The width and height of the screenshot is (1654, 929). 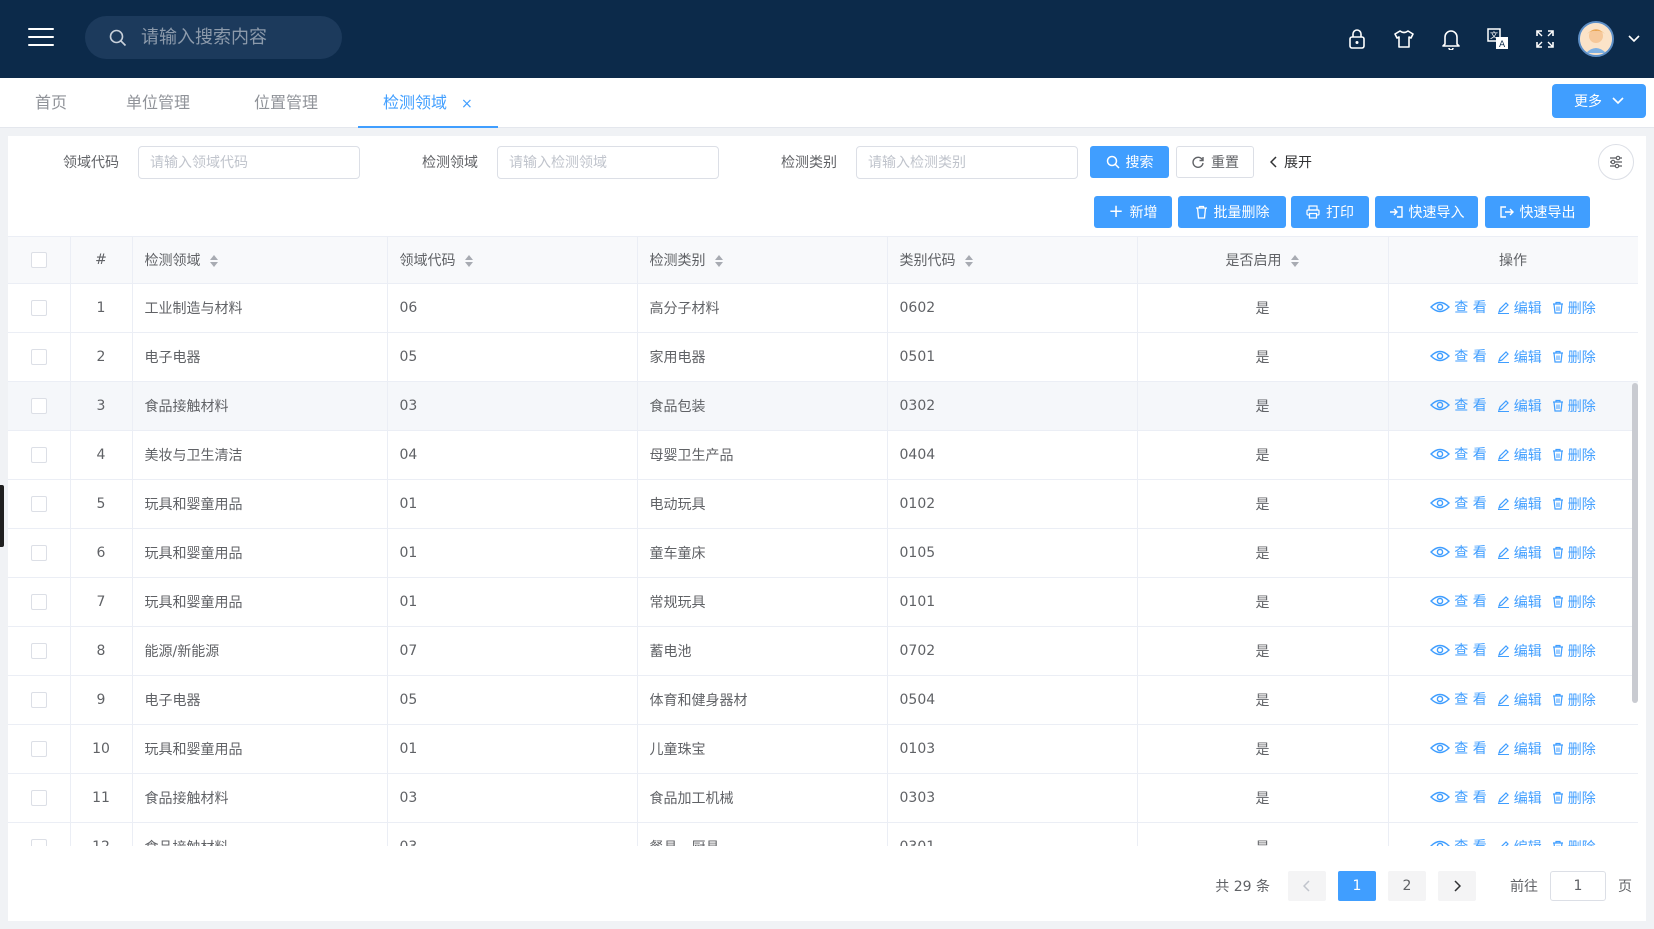 What do you see at coordinates (1457, 886) in the screenshot?
I see `next-page-button` at bounding box center [1457, 886].